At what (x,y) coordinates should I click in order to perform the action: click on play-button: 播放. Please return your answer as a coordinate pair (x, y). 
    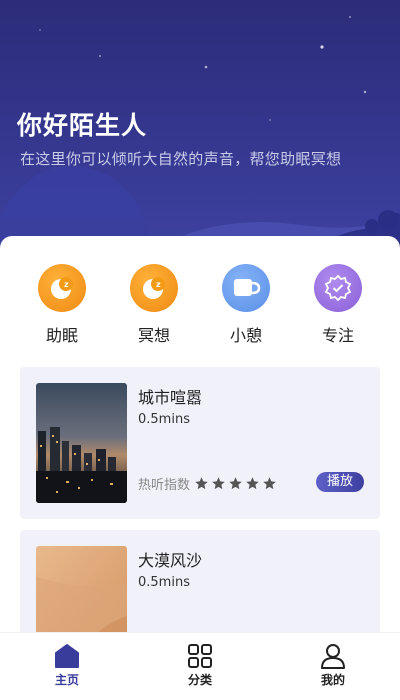
    Looking at the image, I should click on (340, 482).